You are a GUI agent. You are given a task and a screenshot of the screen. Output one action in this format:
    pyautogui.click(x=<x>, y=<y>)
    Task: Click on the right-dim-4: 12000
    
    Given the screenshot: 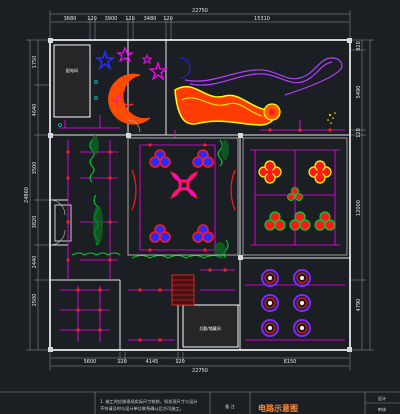 What is the action you would take?
    pyautogui.click(x=359, y=208)
    